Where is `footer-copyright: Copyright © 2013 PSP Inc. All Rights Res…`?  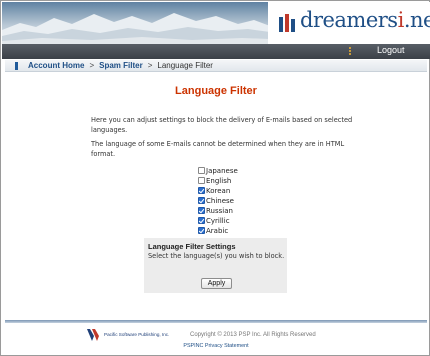 footer-copyright: Copyright © 2013 PSP Inc. All Rights Res… is located at coordinates (253, 335).